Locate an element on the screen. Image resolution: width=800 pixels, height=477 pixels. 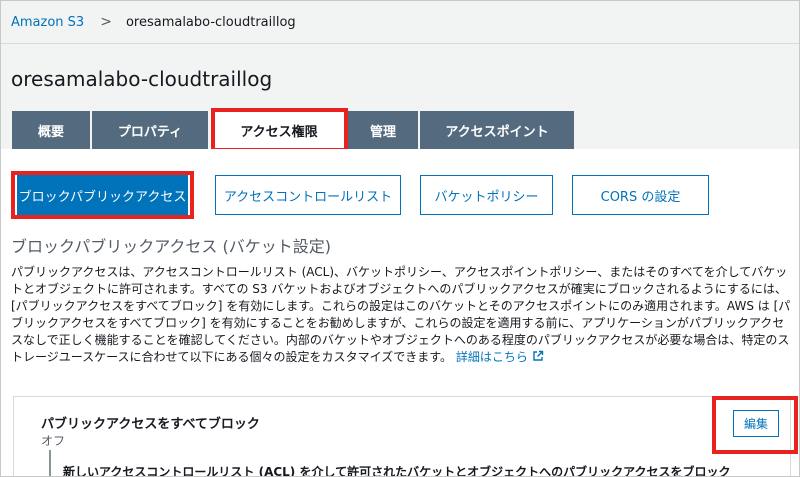
tab-management: 管理 is located at coordinates (384, 130).